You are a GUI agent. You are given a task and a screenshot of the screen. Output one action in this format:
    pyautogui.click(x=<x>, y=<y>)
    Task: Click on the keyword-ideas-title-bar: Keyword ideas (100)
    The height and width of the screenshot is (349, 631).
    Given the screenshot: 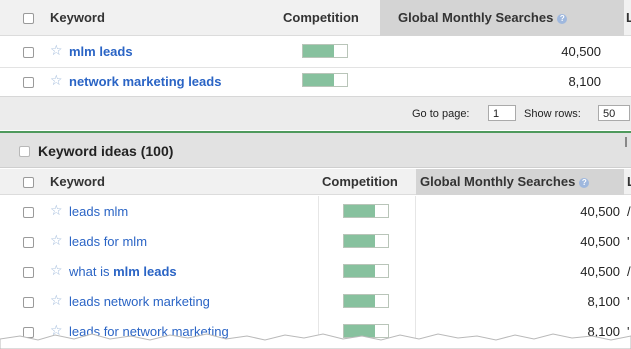 What is the action you would take?
    pyautogui.click(x=315, y=150)
    